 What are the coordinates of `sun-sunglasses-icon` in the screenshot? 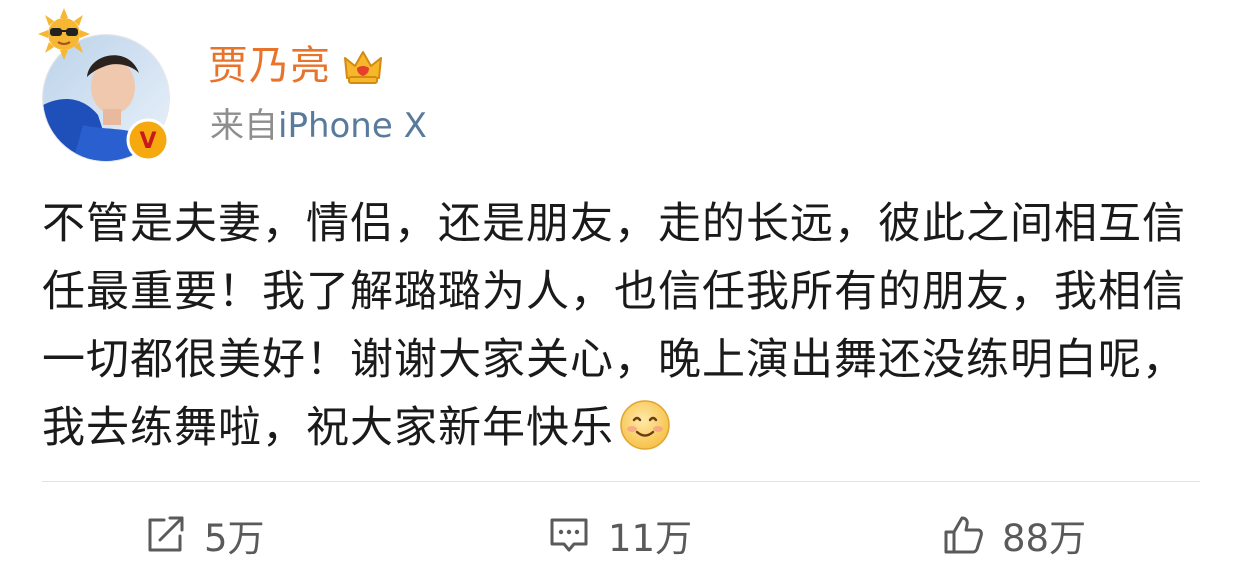 It's located at (64, 34).